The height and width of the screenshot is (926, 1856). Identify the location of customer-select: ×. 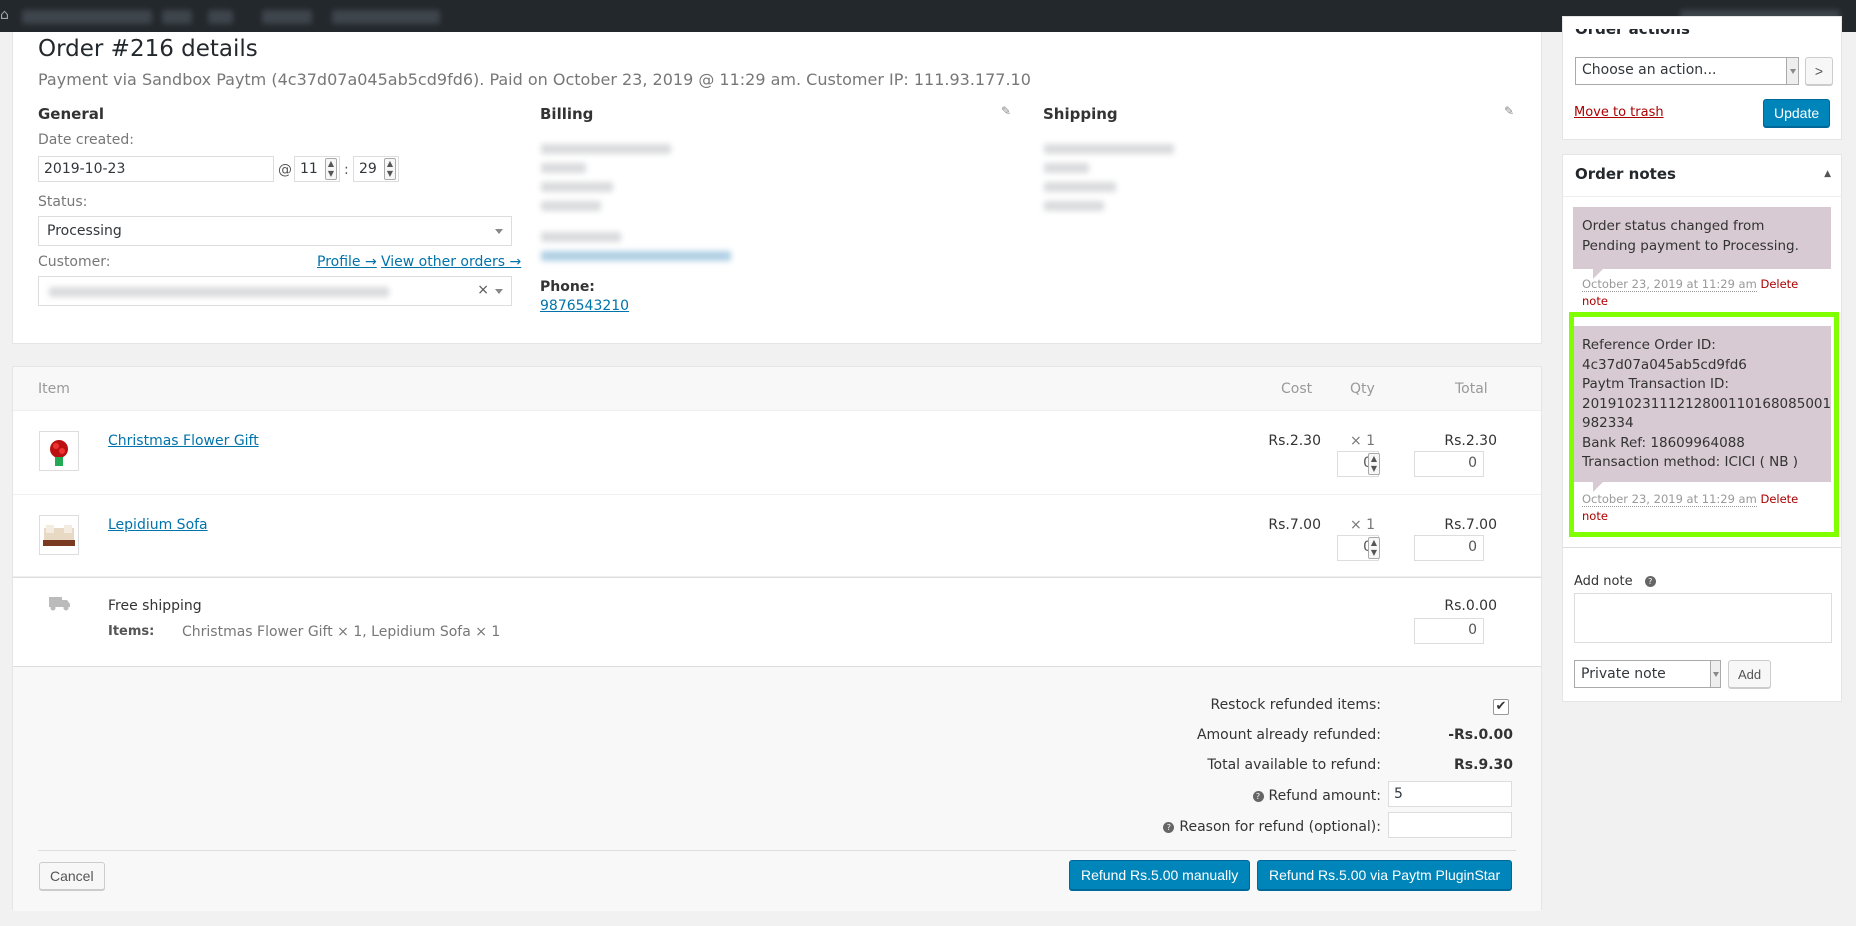
(275, 291).